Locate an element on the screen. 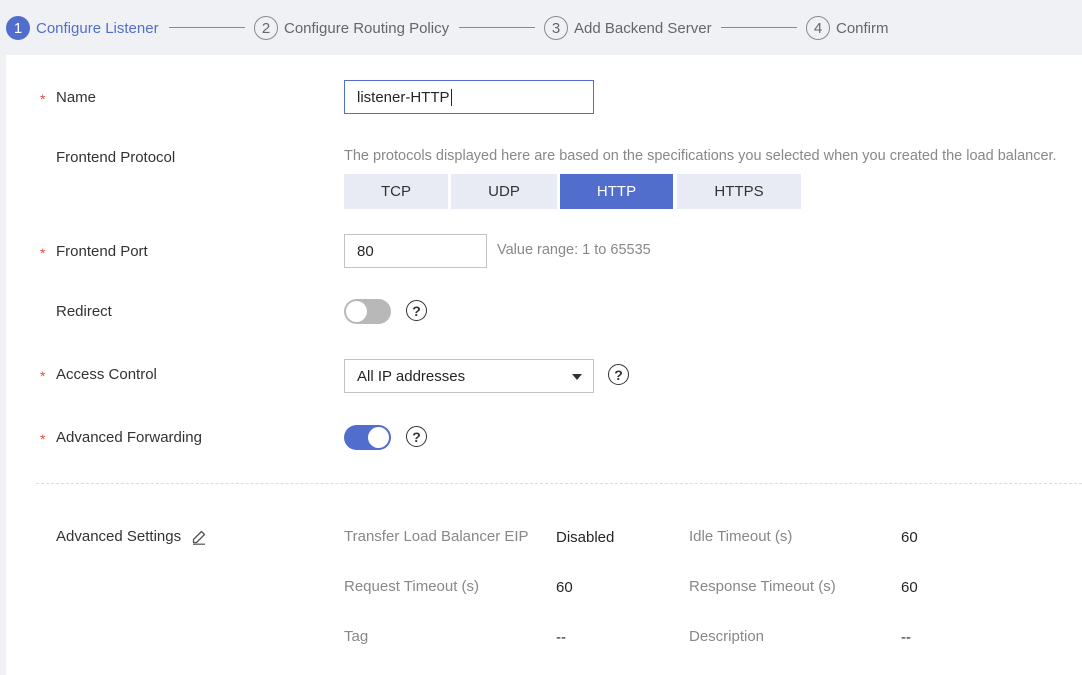  setting-key: Response Timeout (s) is located at coordinates (762, 586).